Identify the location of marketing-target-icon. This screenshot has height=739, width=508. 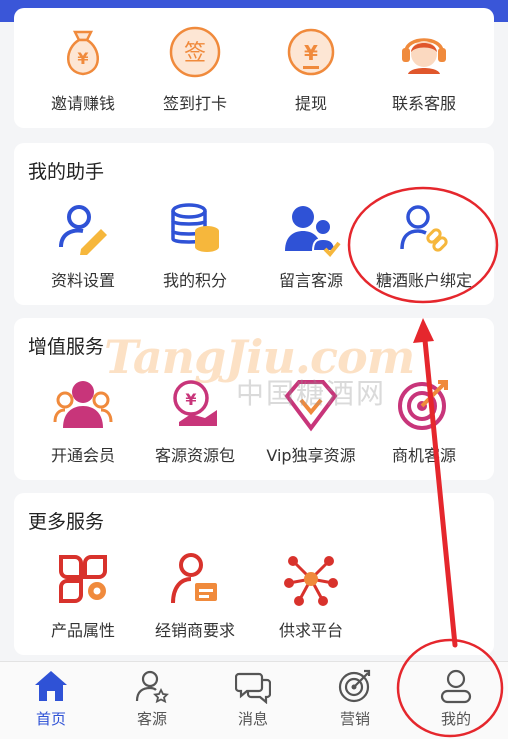
(354, 686).